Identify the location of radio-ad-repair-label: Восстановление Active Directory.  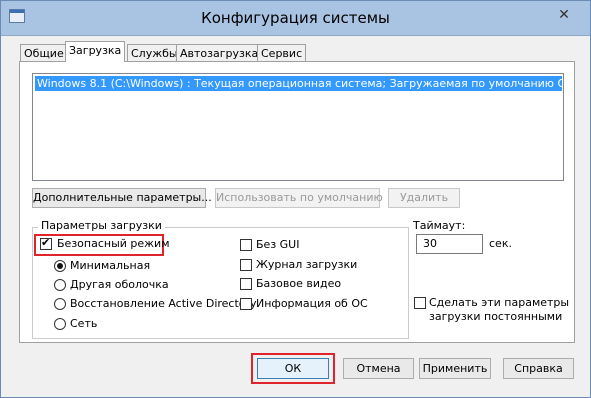
(163, 304).